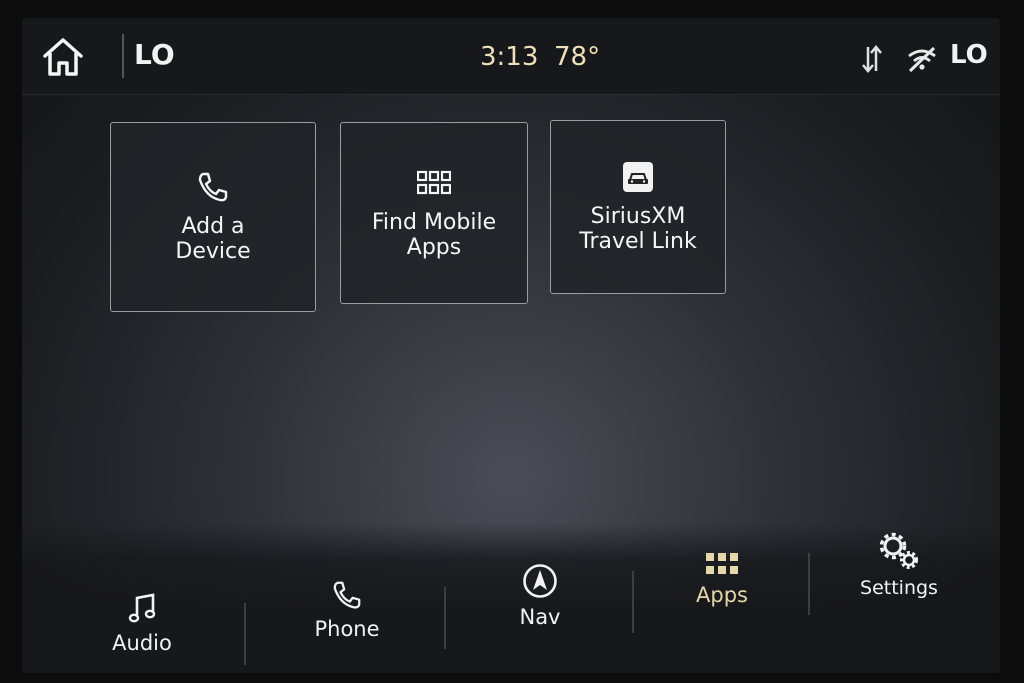 This screenshot has width=1024, height=683. Describe the element at coordinates (898, 550) in the screenshot. I see `settings-gears-icon` at that location.